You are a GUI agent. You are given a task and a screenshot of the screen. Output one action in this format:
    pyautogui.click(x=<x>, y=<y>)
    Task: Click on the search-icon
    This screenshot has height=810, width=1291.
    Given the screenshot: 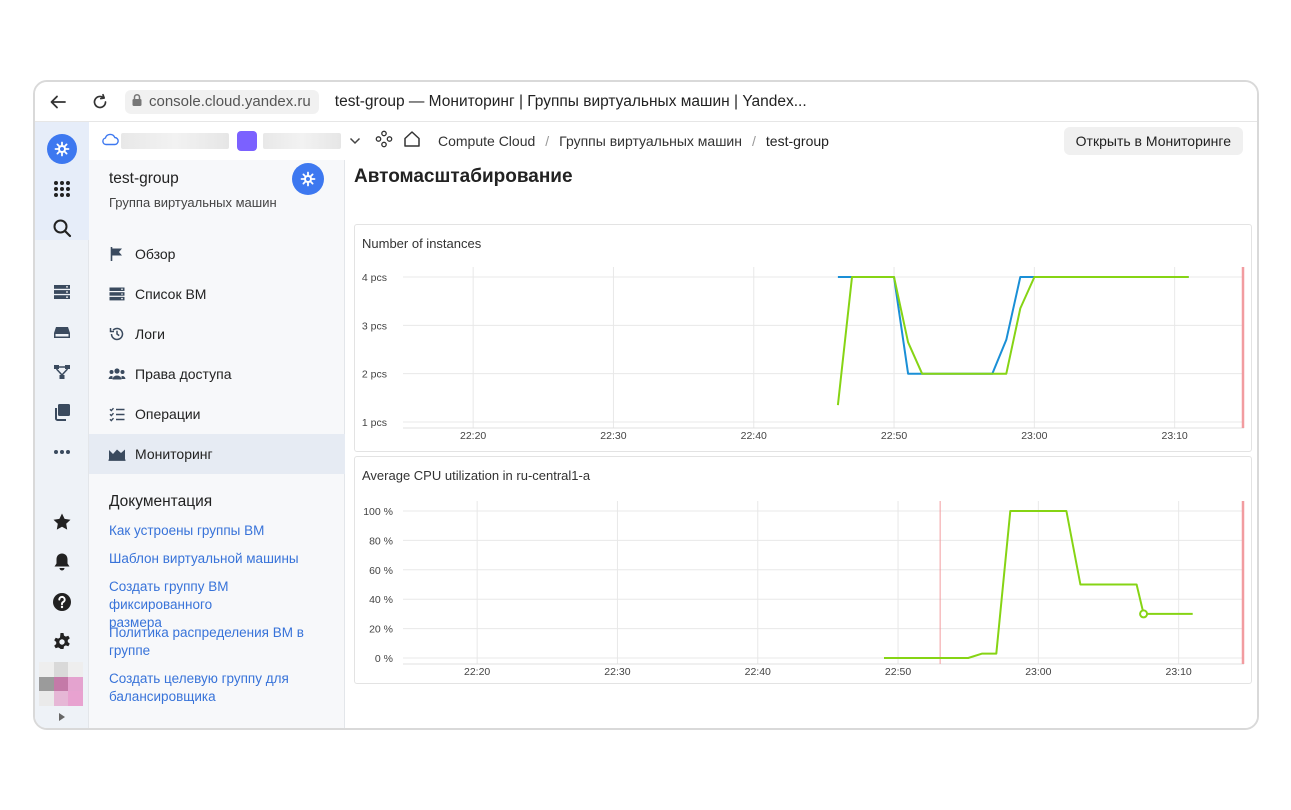 What is the action you would take?
    pyautogui.click(x=62, y=228)
    